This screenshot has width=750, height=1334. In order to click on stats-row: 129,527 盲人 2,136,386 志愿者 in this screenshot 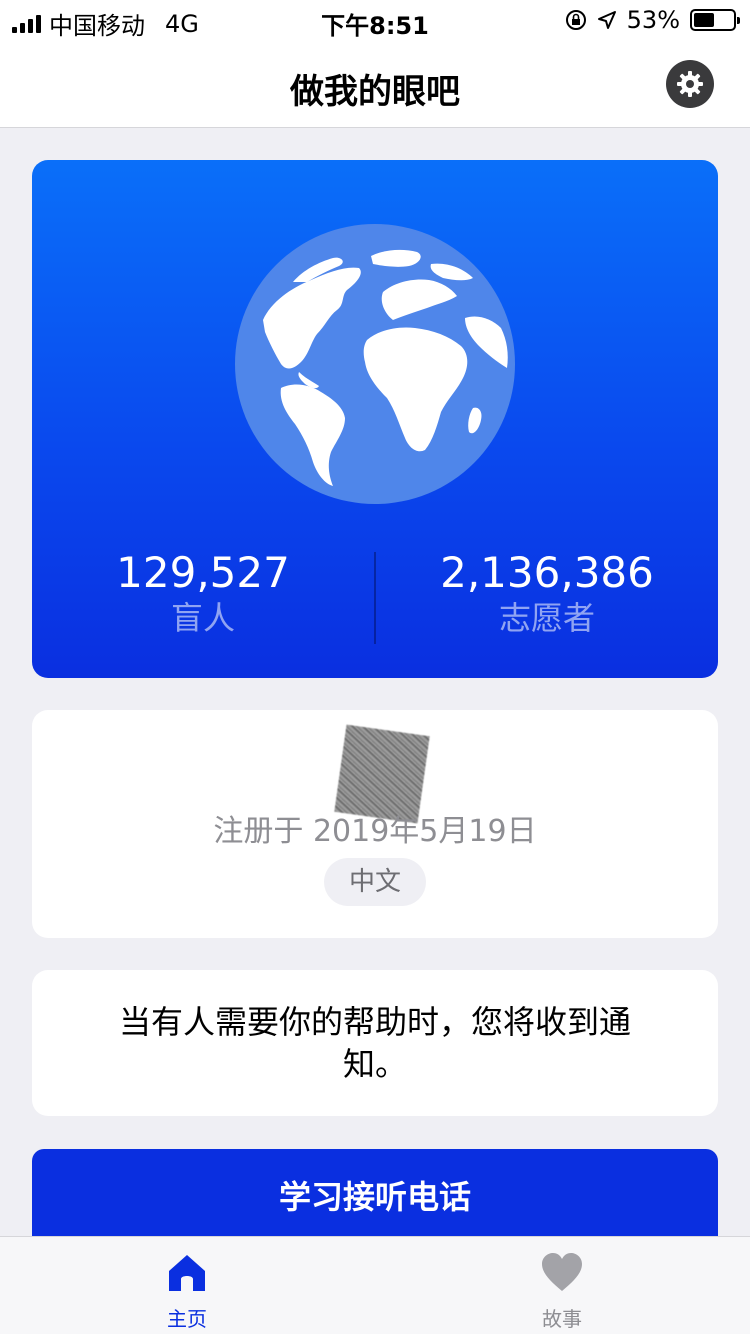, I will do `click(375, 598)`.